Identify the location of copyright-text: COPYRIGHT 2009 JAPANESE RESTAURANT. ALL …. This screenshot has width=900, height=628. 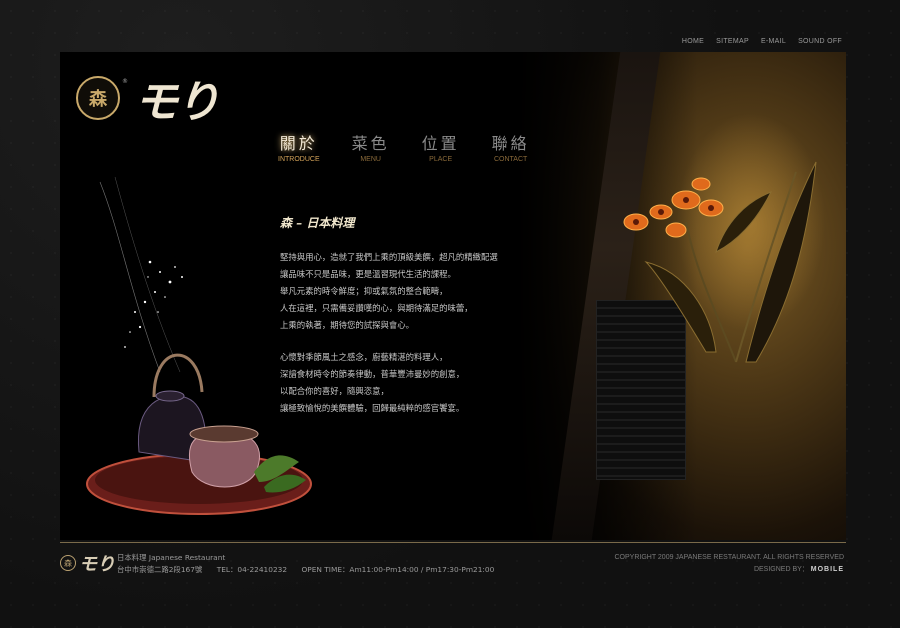
(729, 557).